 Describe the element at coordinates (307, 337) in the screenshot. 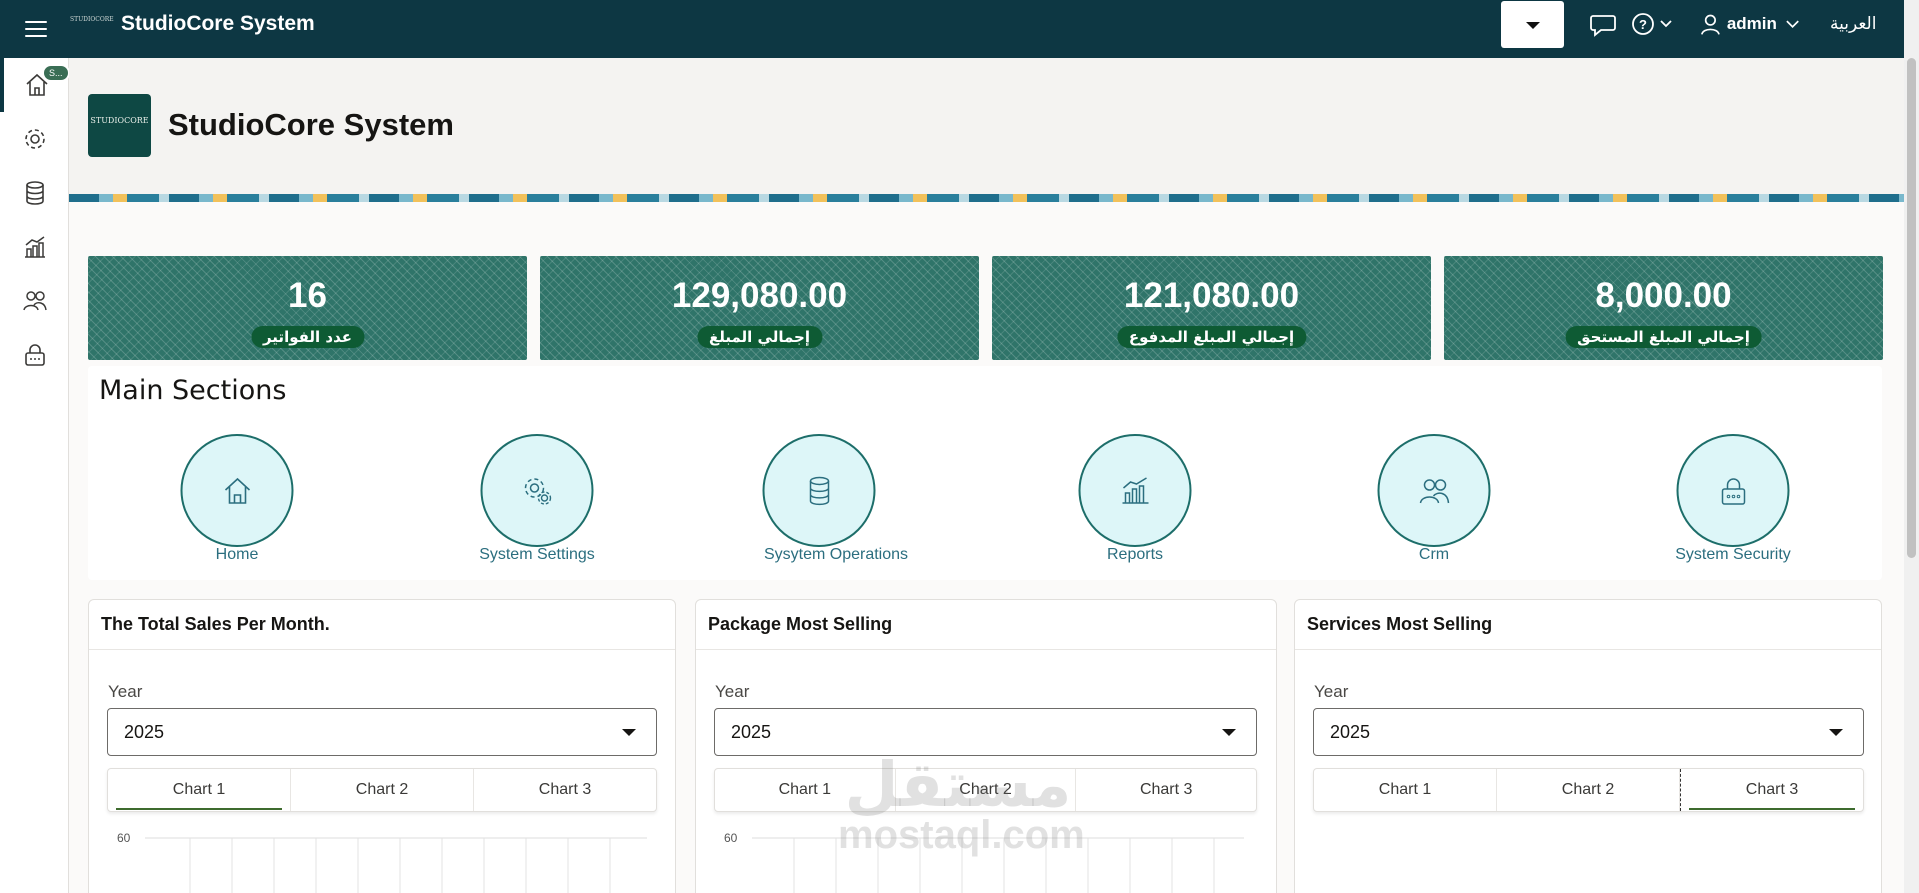

I see `stat-label: عدد الفواتير` at that location.